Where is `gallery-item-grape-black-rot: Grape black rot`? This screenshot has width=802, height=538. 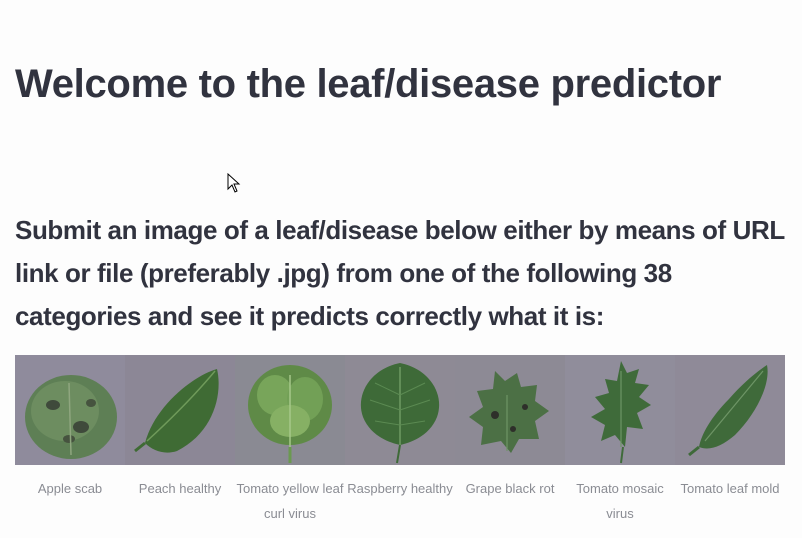
gallery-item-grape-black-rot: Grape black rot is located at coordinates (510, 440).